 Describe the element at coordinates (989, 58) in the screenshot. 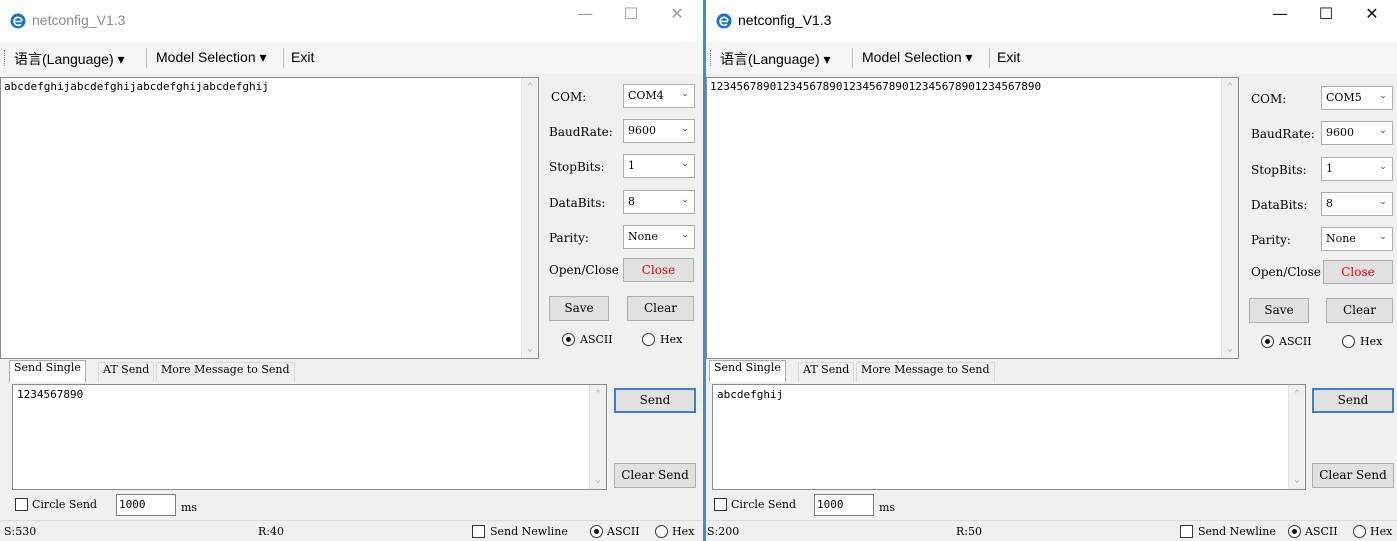

I see `menu-separator` at that location.